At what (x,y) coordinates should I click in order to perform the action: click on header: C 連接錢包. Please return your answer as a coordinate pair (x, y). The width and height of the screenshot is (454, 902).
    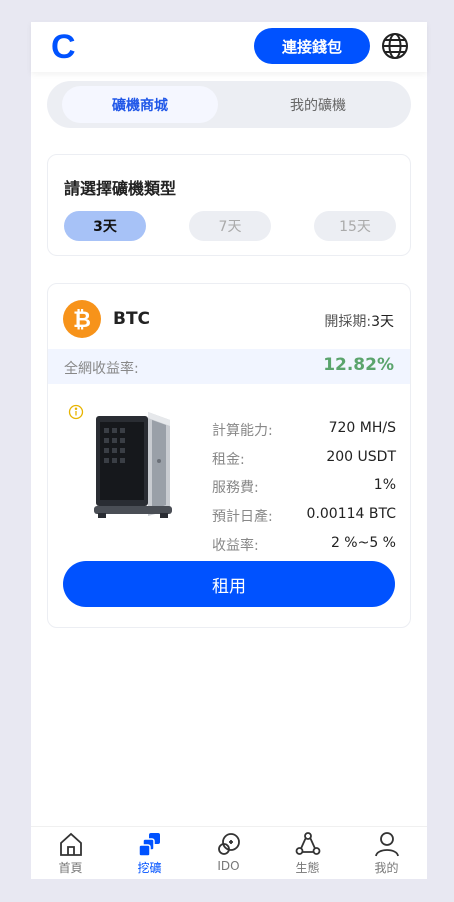
    Looking at the image, I should click on (229, 47).